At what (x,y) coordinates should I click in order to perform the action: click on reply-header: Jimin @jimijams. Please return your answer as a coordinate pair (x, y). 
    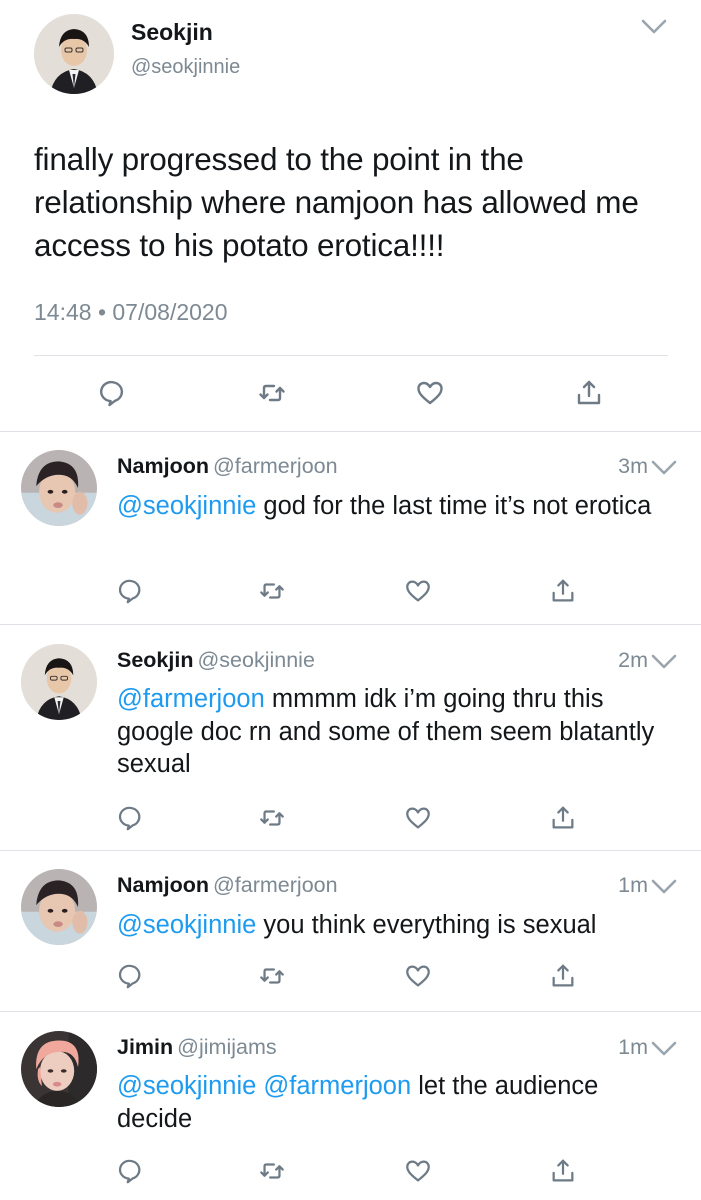
    Looking at the image, I should click on (197, 1047).